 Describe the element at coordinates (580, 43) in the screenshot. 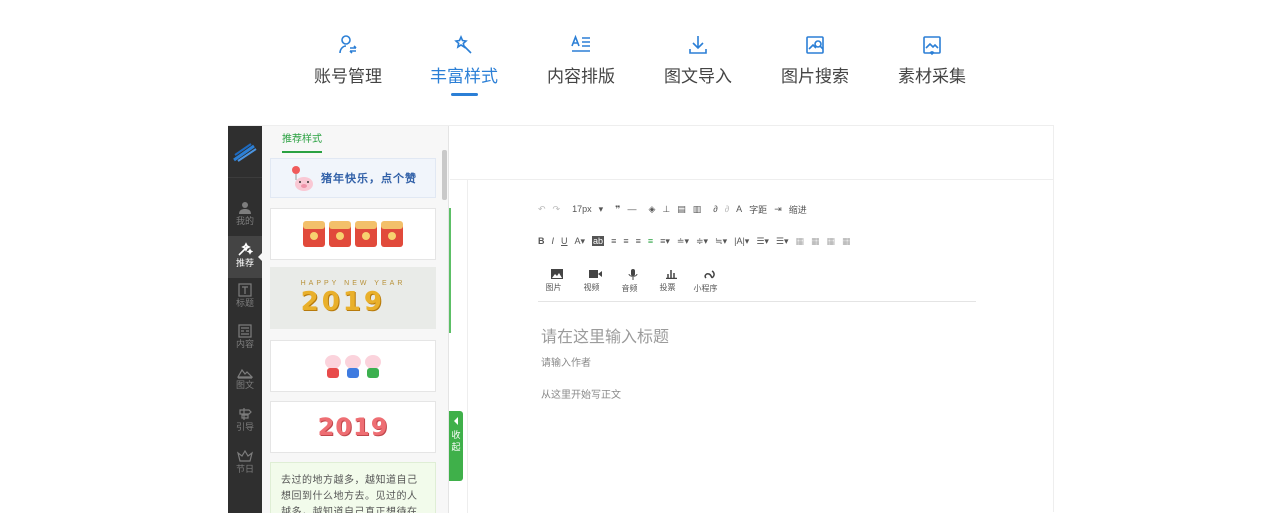

I see `typeset-icon` at that location.